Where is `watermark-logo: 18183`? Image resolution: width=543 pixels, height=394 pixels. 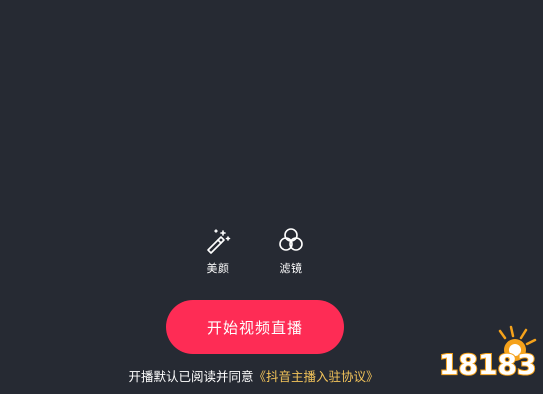 watermark-logo: 18183 is located at coordinates (487, 352).